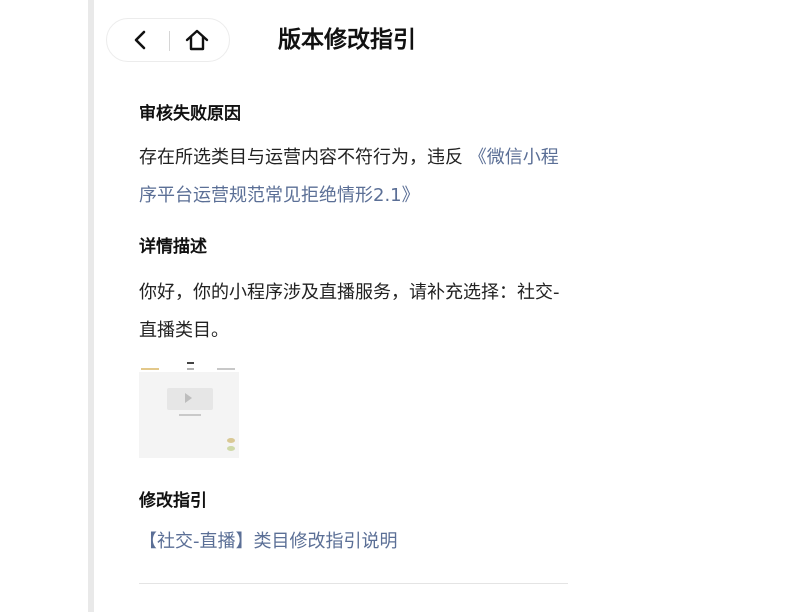 Image resolution: width=807 pixels, height=612 pixels. I want to click on thumb-video-card, so click(190, 399).